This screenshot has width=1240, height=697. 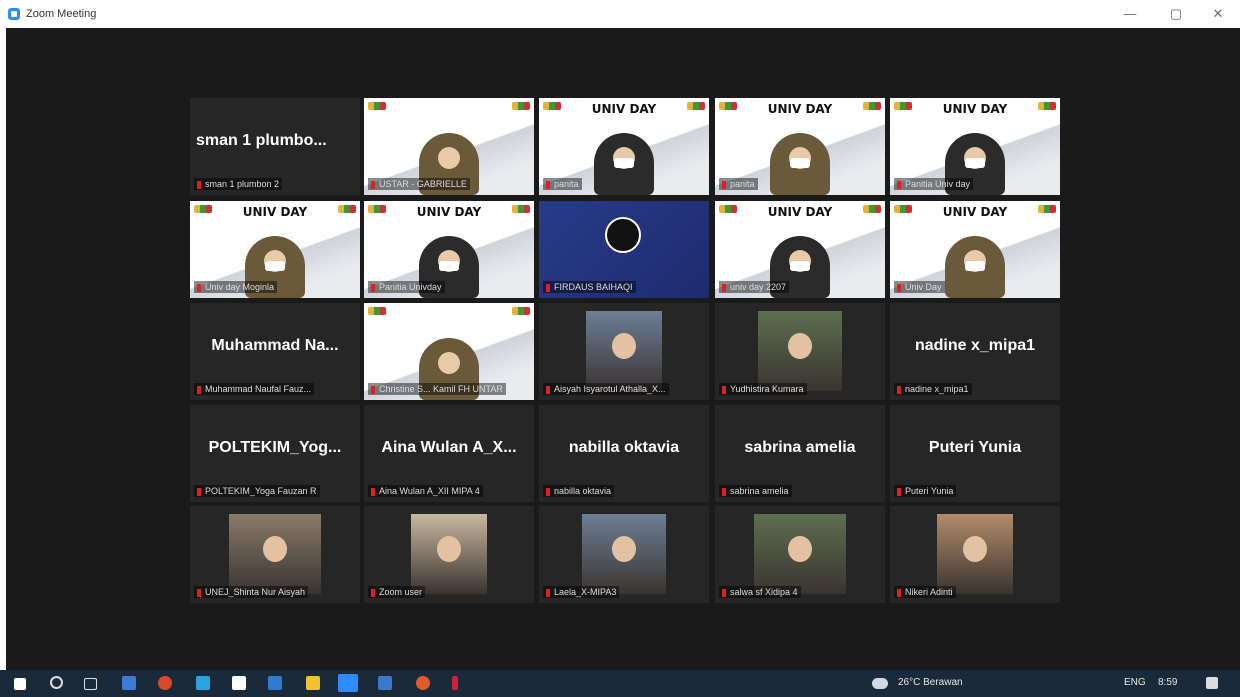 I want to click on participant-tile: UNIV DAY Univ day Moginla, so click(x=275, y=249).